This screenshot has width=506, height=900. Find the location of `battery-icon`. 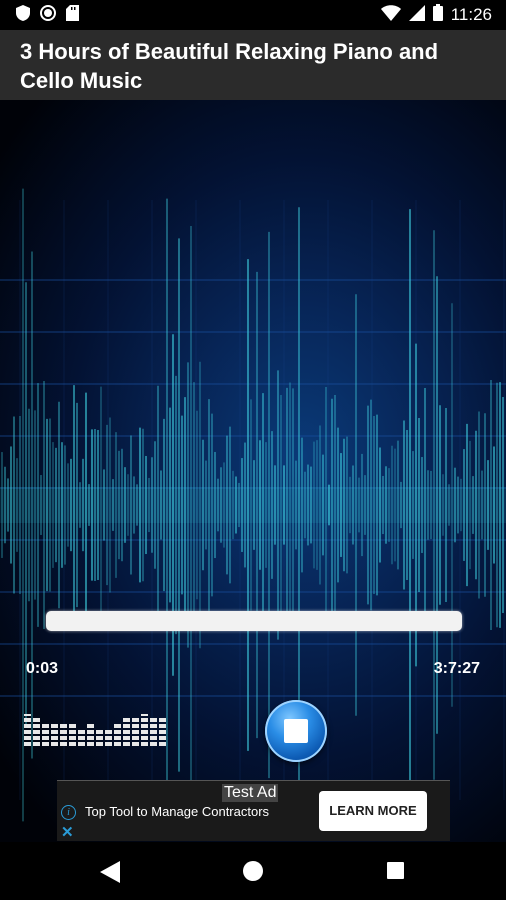

battery-icon is located at coordinates (437, 15).